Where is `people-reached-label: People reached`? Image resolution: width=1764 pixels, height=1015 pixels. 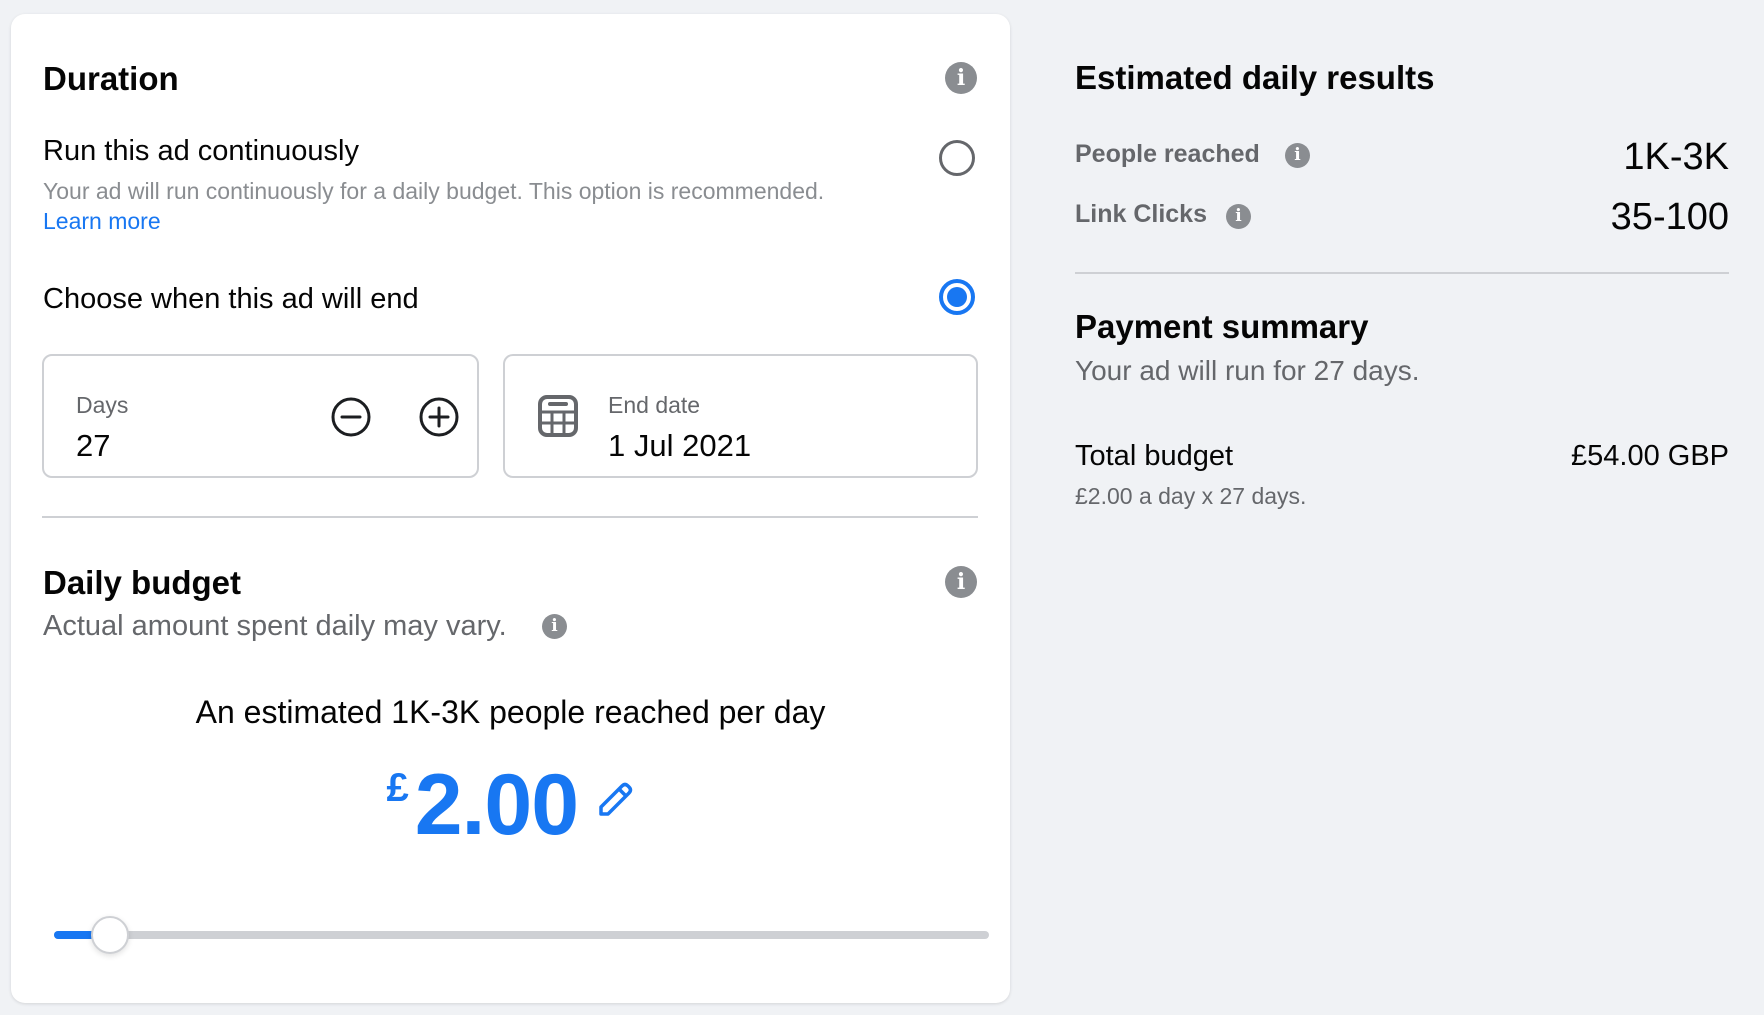
people-reached-label: People reached is located at coordinates (1167, 154).